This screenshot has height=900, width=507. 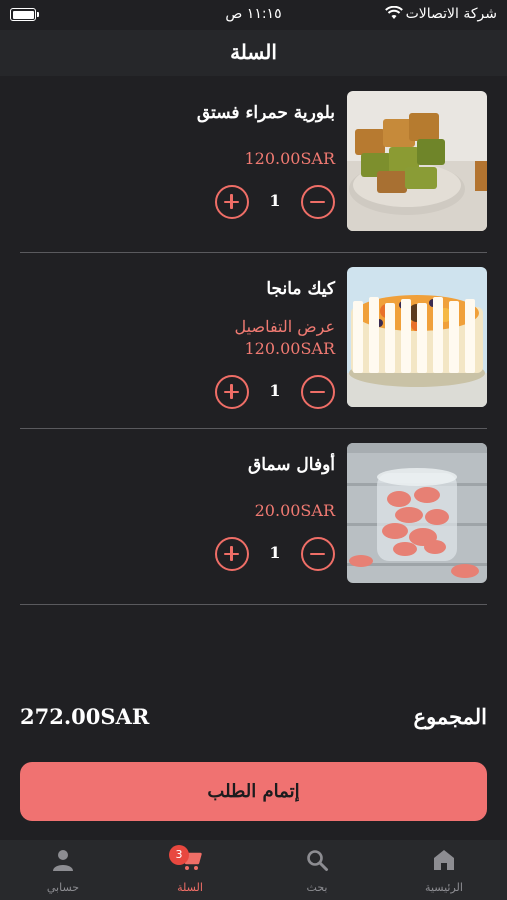 I want to click on tab-bar: الرئيسية بحث 3 السلة حسابي, so click(x=253, y=870).